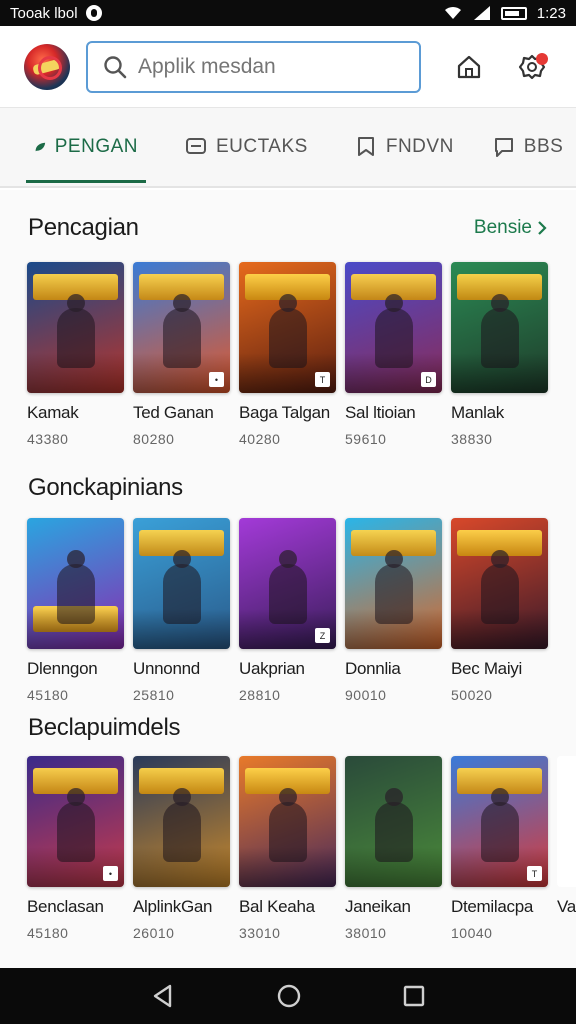 This screenshot has width=576, height=1024. Describe the element at coordinates (499, 848) in the screenshot. I see `game-card: T Dtemilacpa 10040` at that location.